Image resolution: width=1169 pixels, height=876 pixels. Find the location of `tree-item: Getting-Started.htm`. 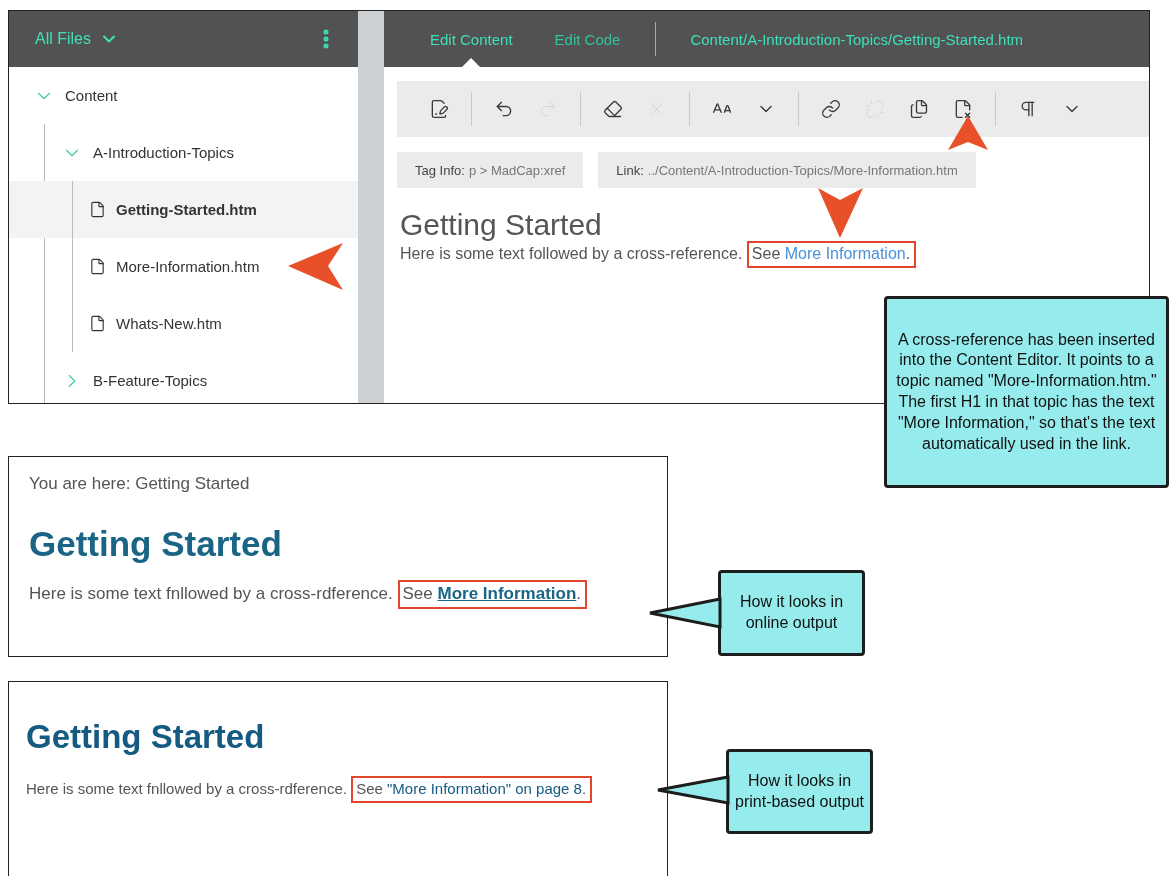

tree-item: Getting-Started.htm is located at coordinates (183, 209).